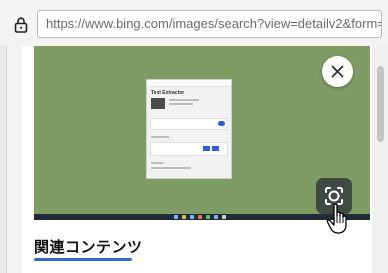 The width and height of the screenshot is (388, 273). I want to click on hand-cursor-icon, so click(336, 218).